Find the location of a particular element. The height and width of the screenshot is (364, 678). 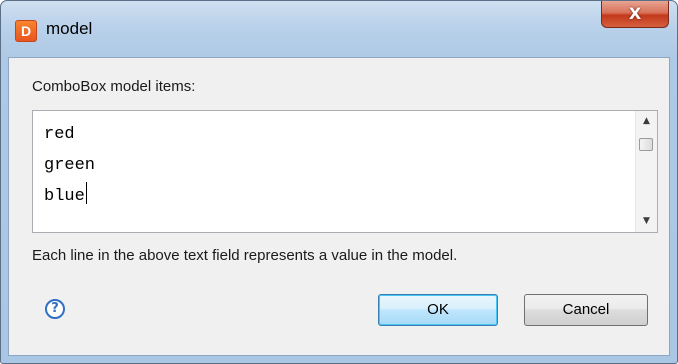

close-icon: X is located at coordinates (635, 13).